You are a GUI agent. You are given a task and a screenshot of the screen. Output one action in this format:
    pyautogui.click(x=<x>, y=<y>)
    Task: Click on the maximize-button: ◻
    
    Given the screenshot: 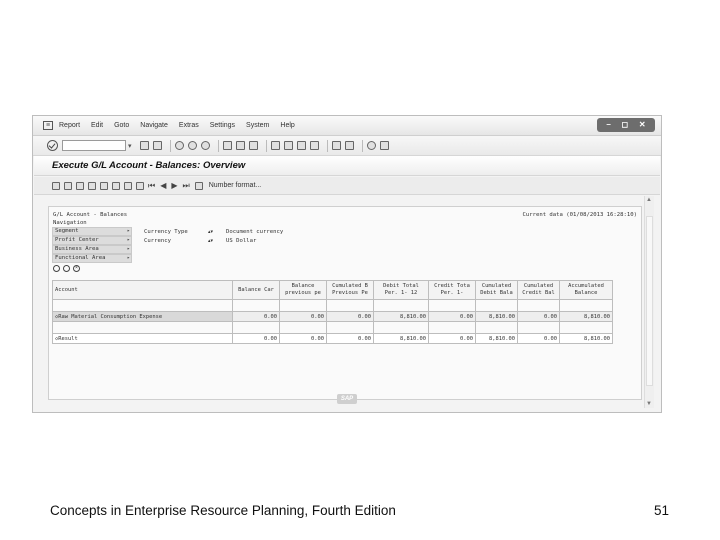 What is the action you would take?
    pyautogui.click(x=625, y=125)
    